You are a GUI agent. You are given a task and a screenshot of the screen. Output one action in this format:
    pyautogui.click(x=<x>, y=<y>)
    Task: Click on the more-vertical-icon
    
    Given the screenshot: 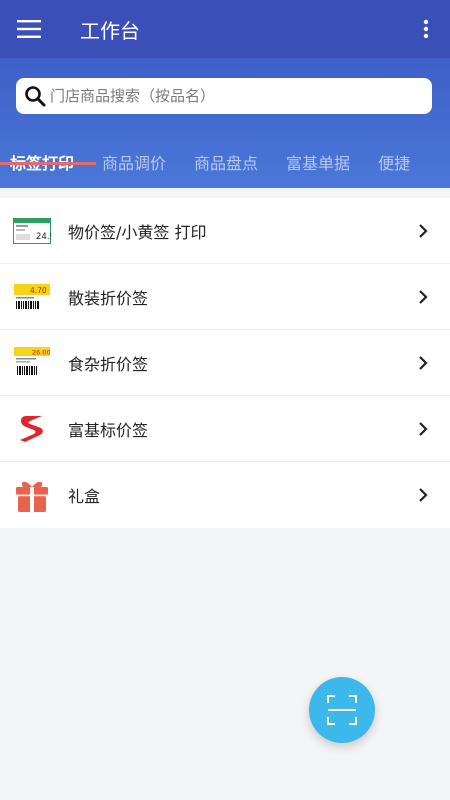 What is the action you would take?
    pyautogui.click(x=426, y=29)
    